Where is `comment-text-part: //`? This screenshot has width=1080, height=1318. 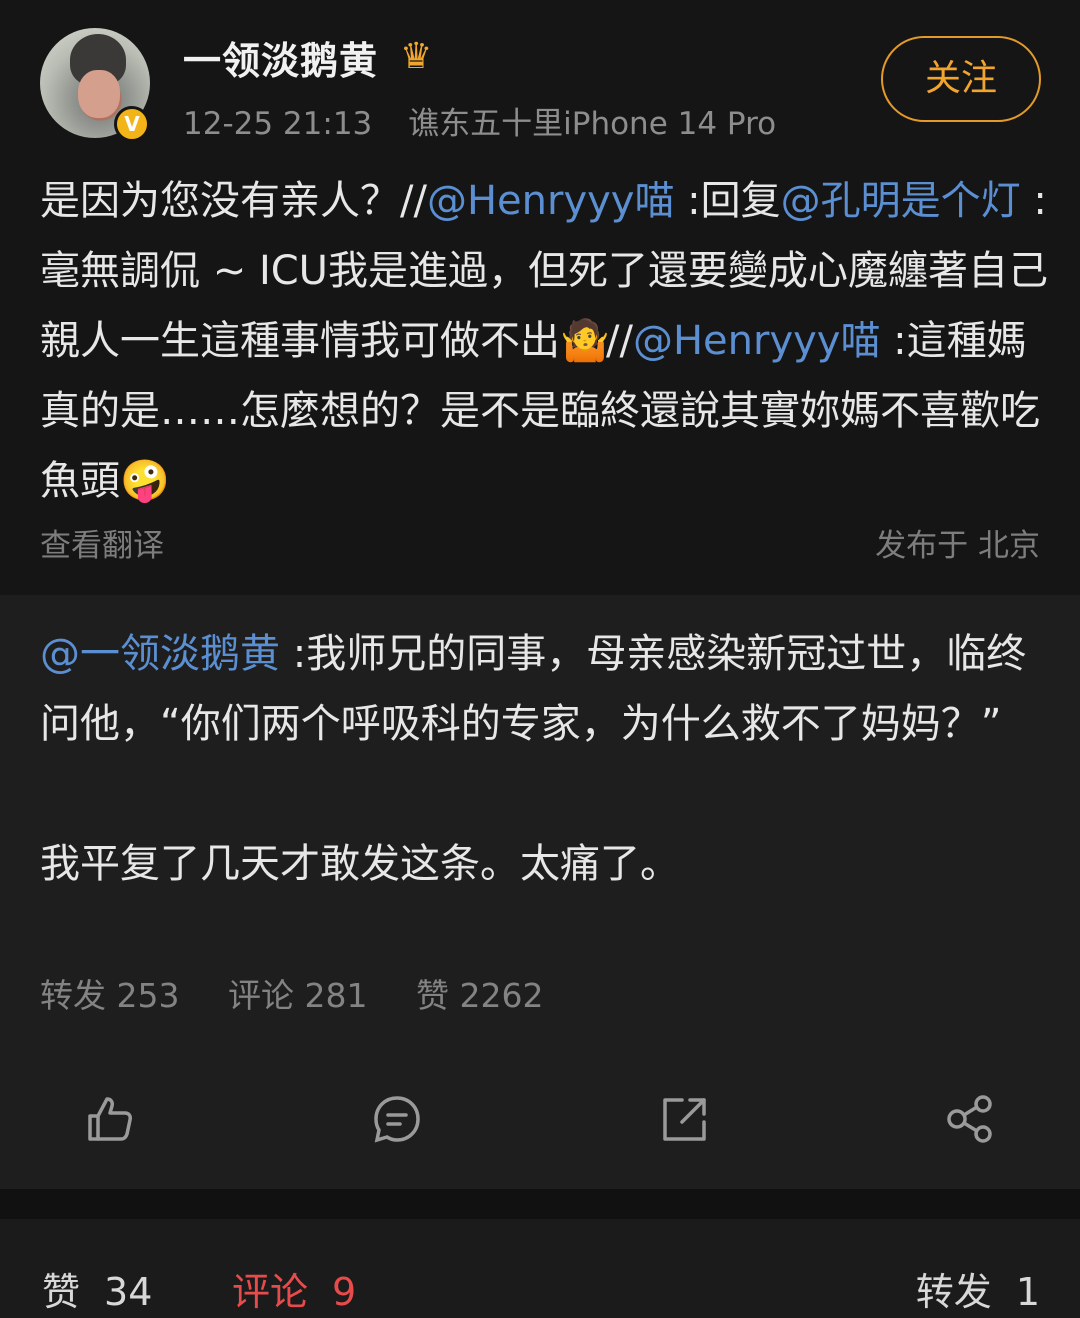
comment-text-part: // is located at coordinates (619, 341).